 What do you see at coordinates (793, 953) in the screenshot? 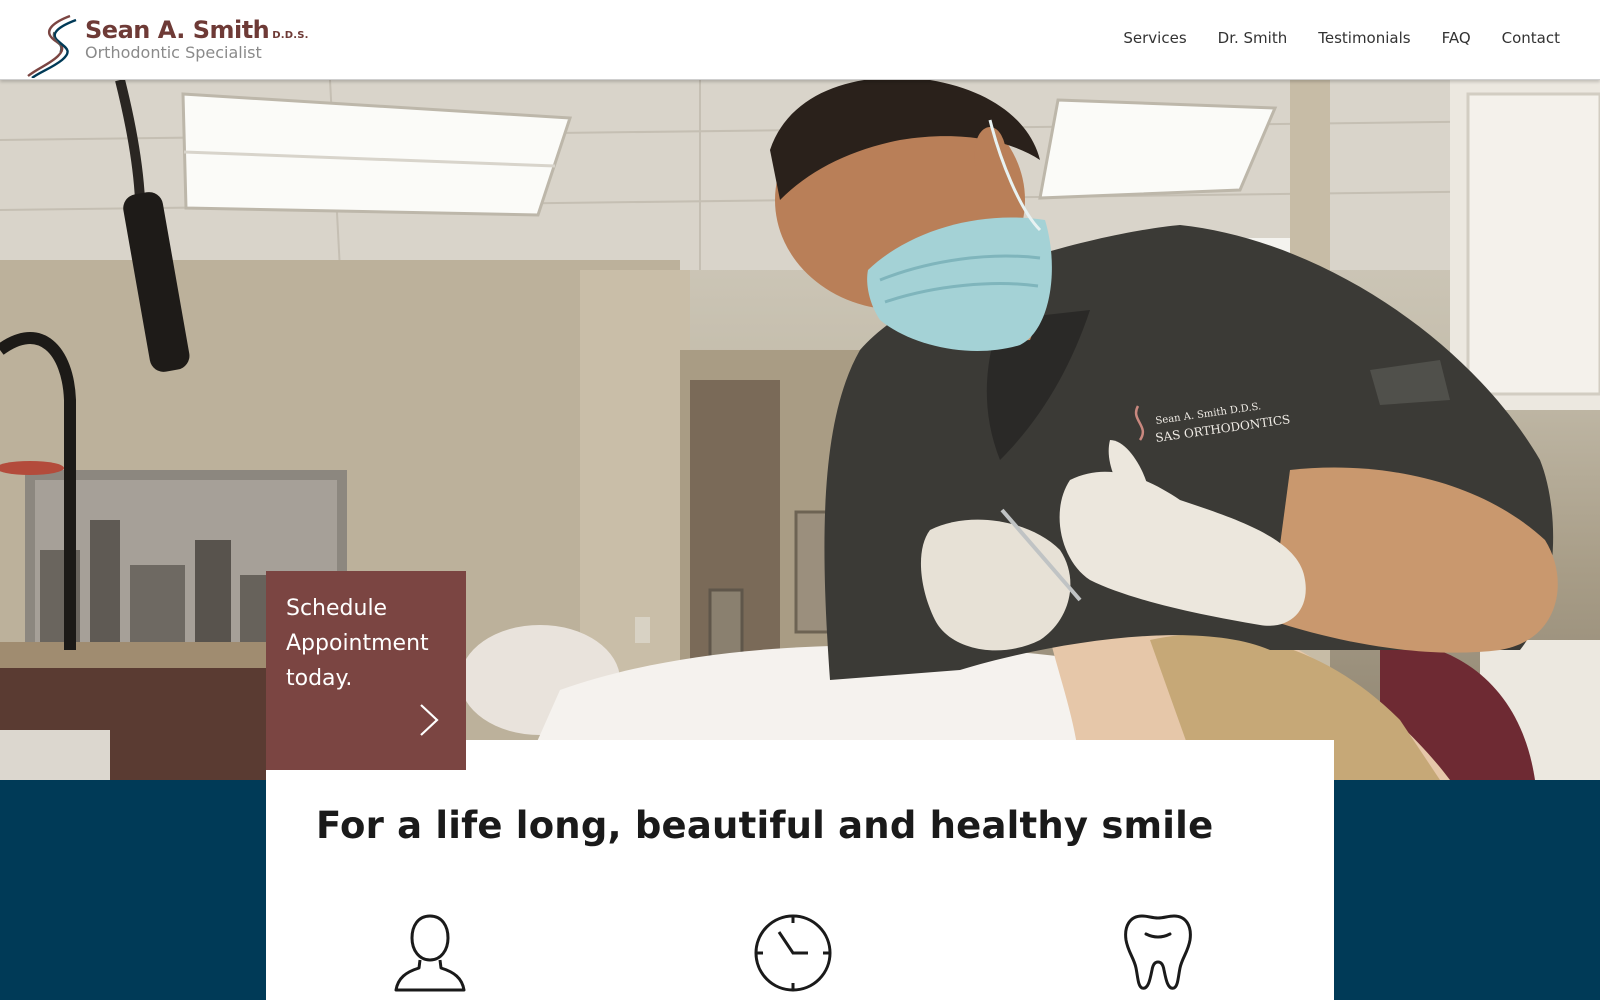
I see `clock-icon` at bounding box center [793, 953].